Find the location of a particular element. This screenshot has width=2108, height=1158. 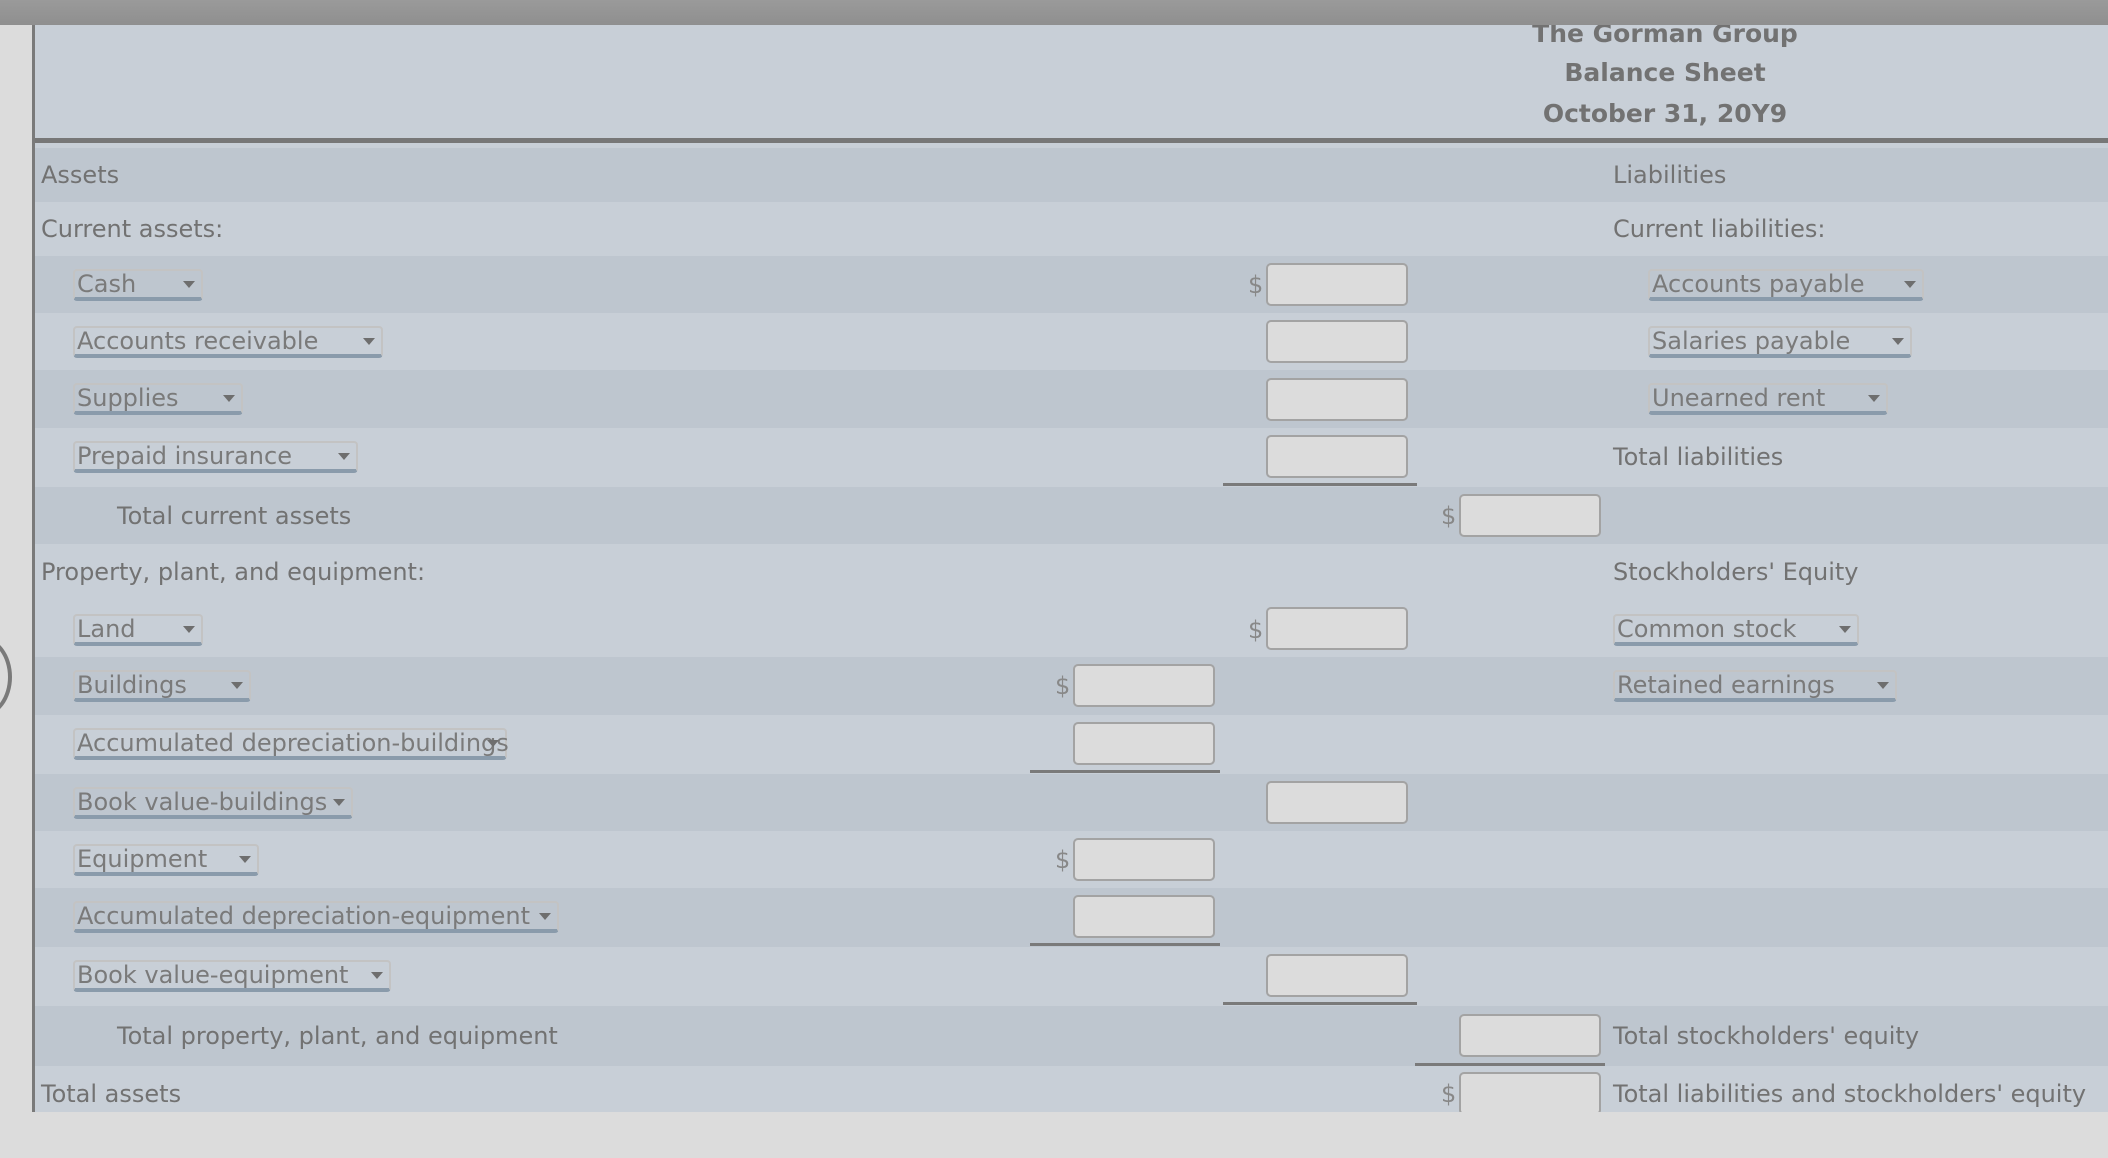

cash-select: Cash is located at coordinates (138, 285).